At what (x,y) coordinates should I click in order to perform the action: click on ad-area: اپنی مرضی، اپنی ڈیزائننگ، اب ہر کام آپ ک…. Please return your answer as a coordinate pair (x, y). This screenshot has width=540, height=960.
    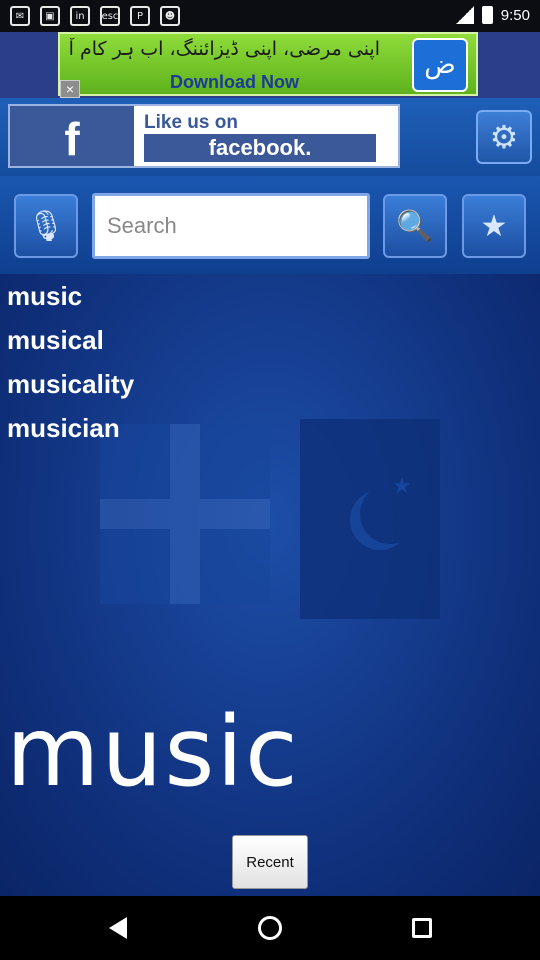
    Looking at the image, I should click on (270, 65).